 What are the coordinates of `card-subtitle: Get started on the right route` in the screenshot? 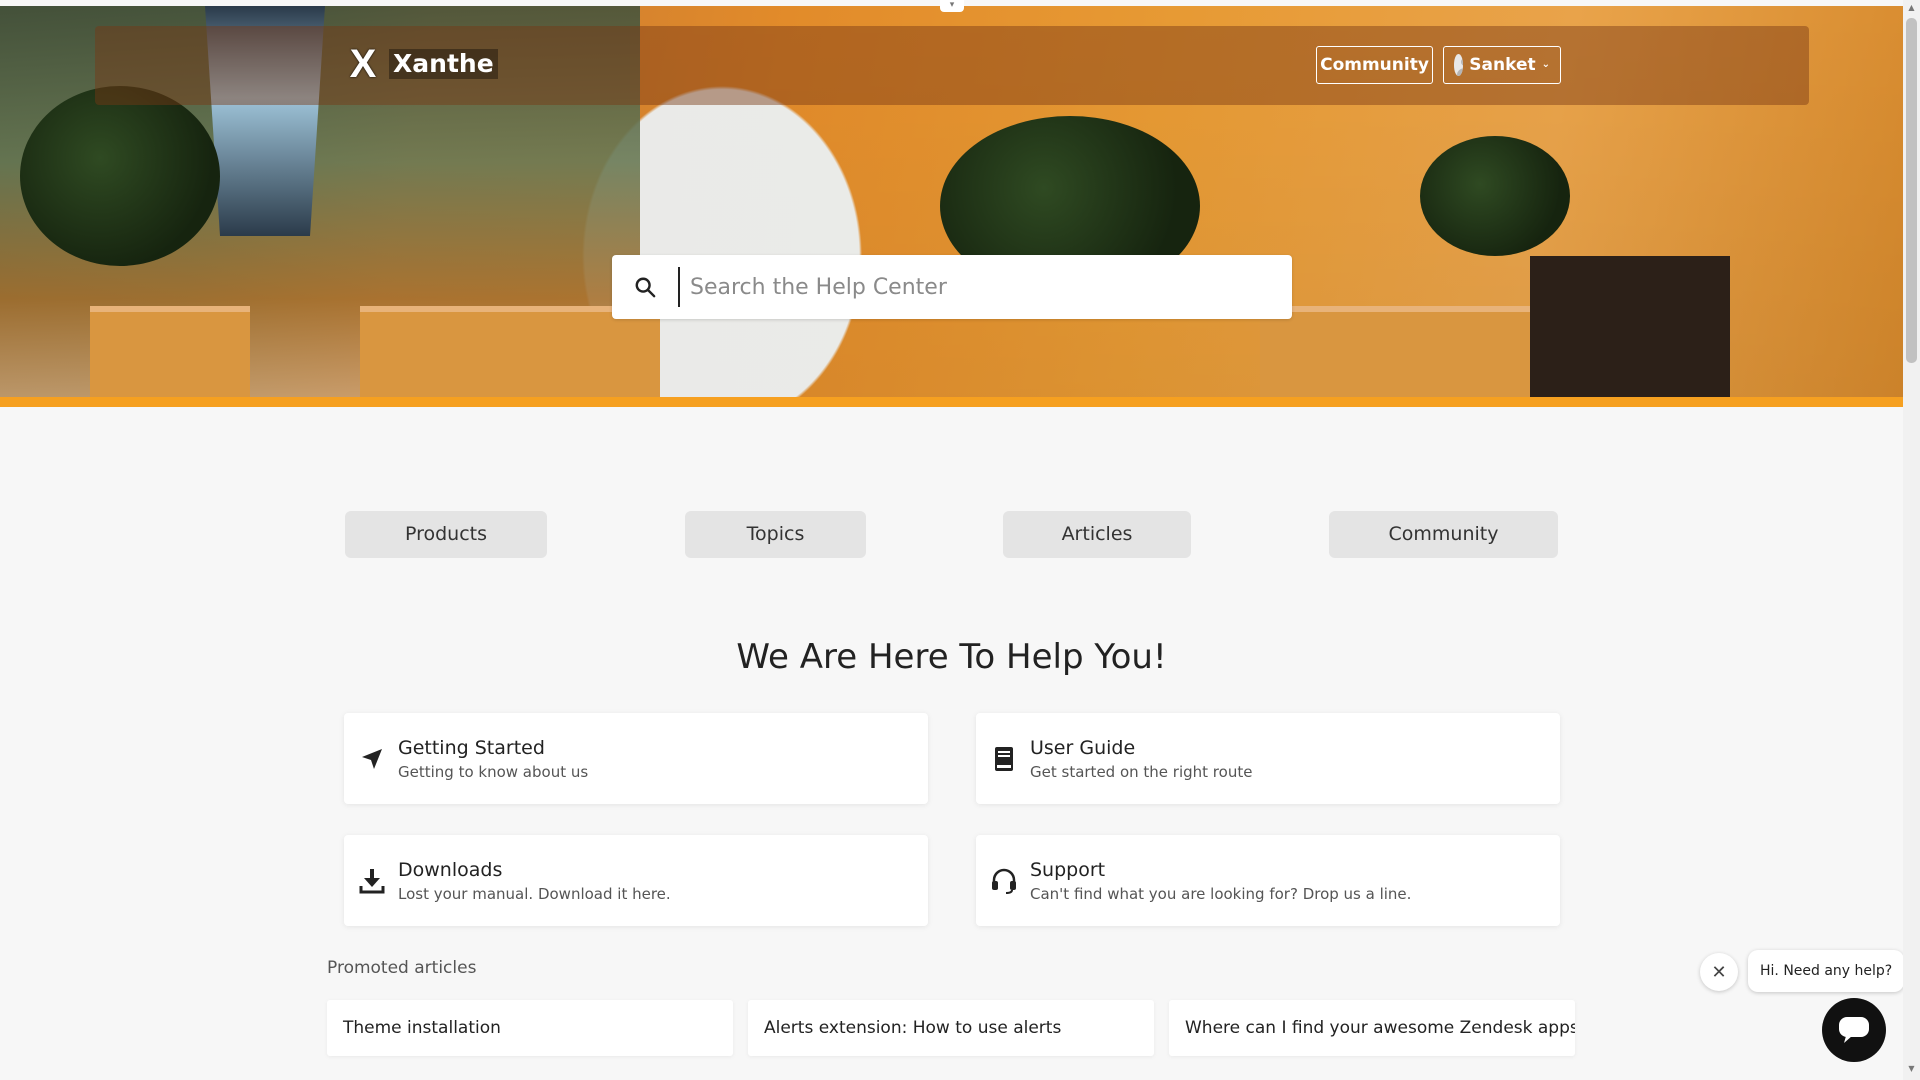 It's located at (1141, 771).